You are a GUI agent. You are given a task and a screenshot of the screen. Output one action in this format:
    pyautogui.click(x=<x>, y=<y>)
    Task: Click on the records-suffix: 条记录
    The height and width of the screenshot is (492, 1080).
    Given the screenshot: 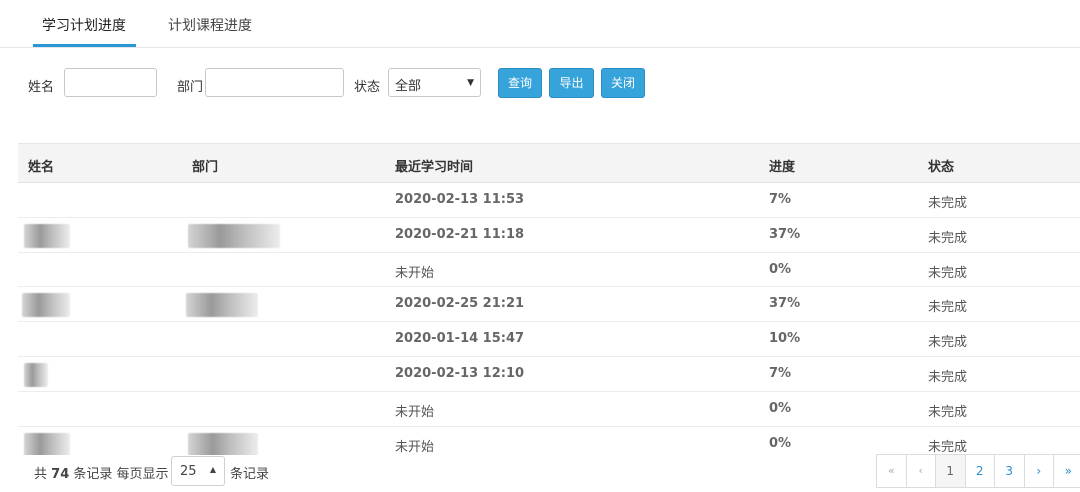 What is the action you would take?
    pyautogui.click(x=250, y=474)
    